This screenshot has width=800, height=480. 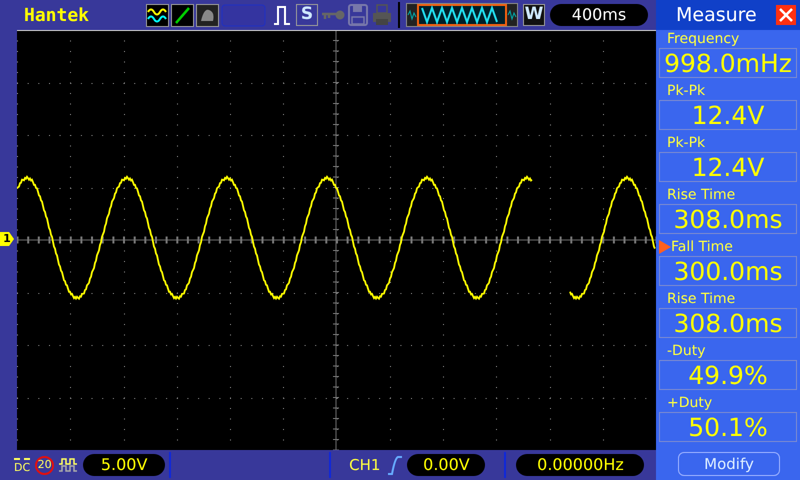 What do you see at coordinates (182, 15) in the screenshot?
I see `line-display-icon` at bounding box center [182, 15].